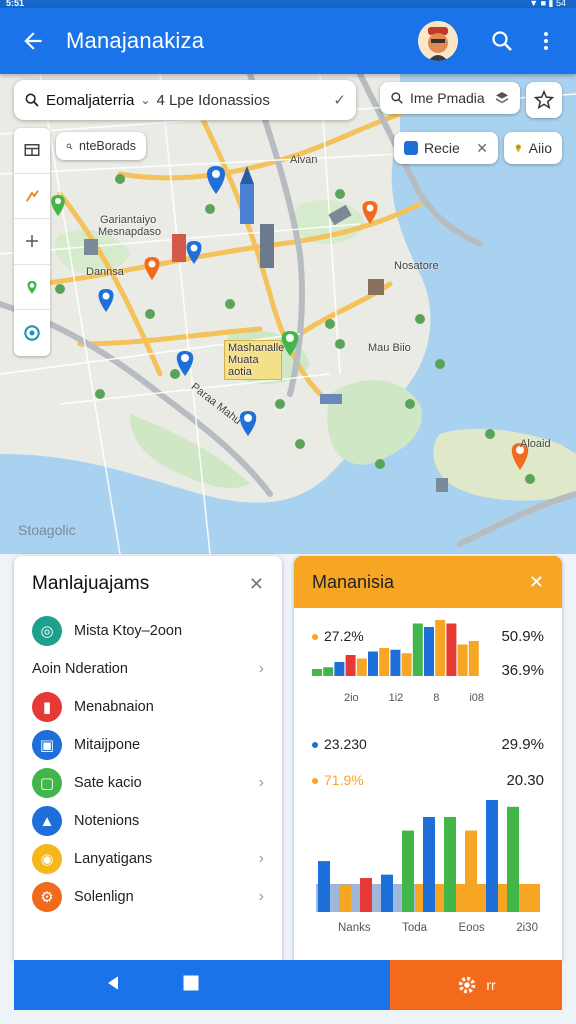 This screenshot has height=1024, width=576. What do you see at coordinates (105, 272) in the screenshot?
I see `map-label: Dannsa` at bounding box center [105, 272].